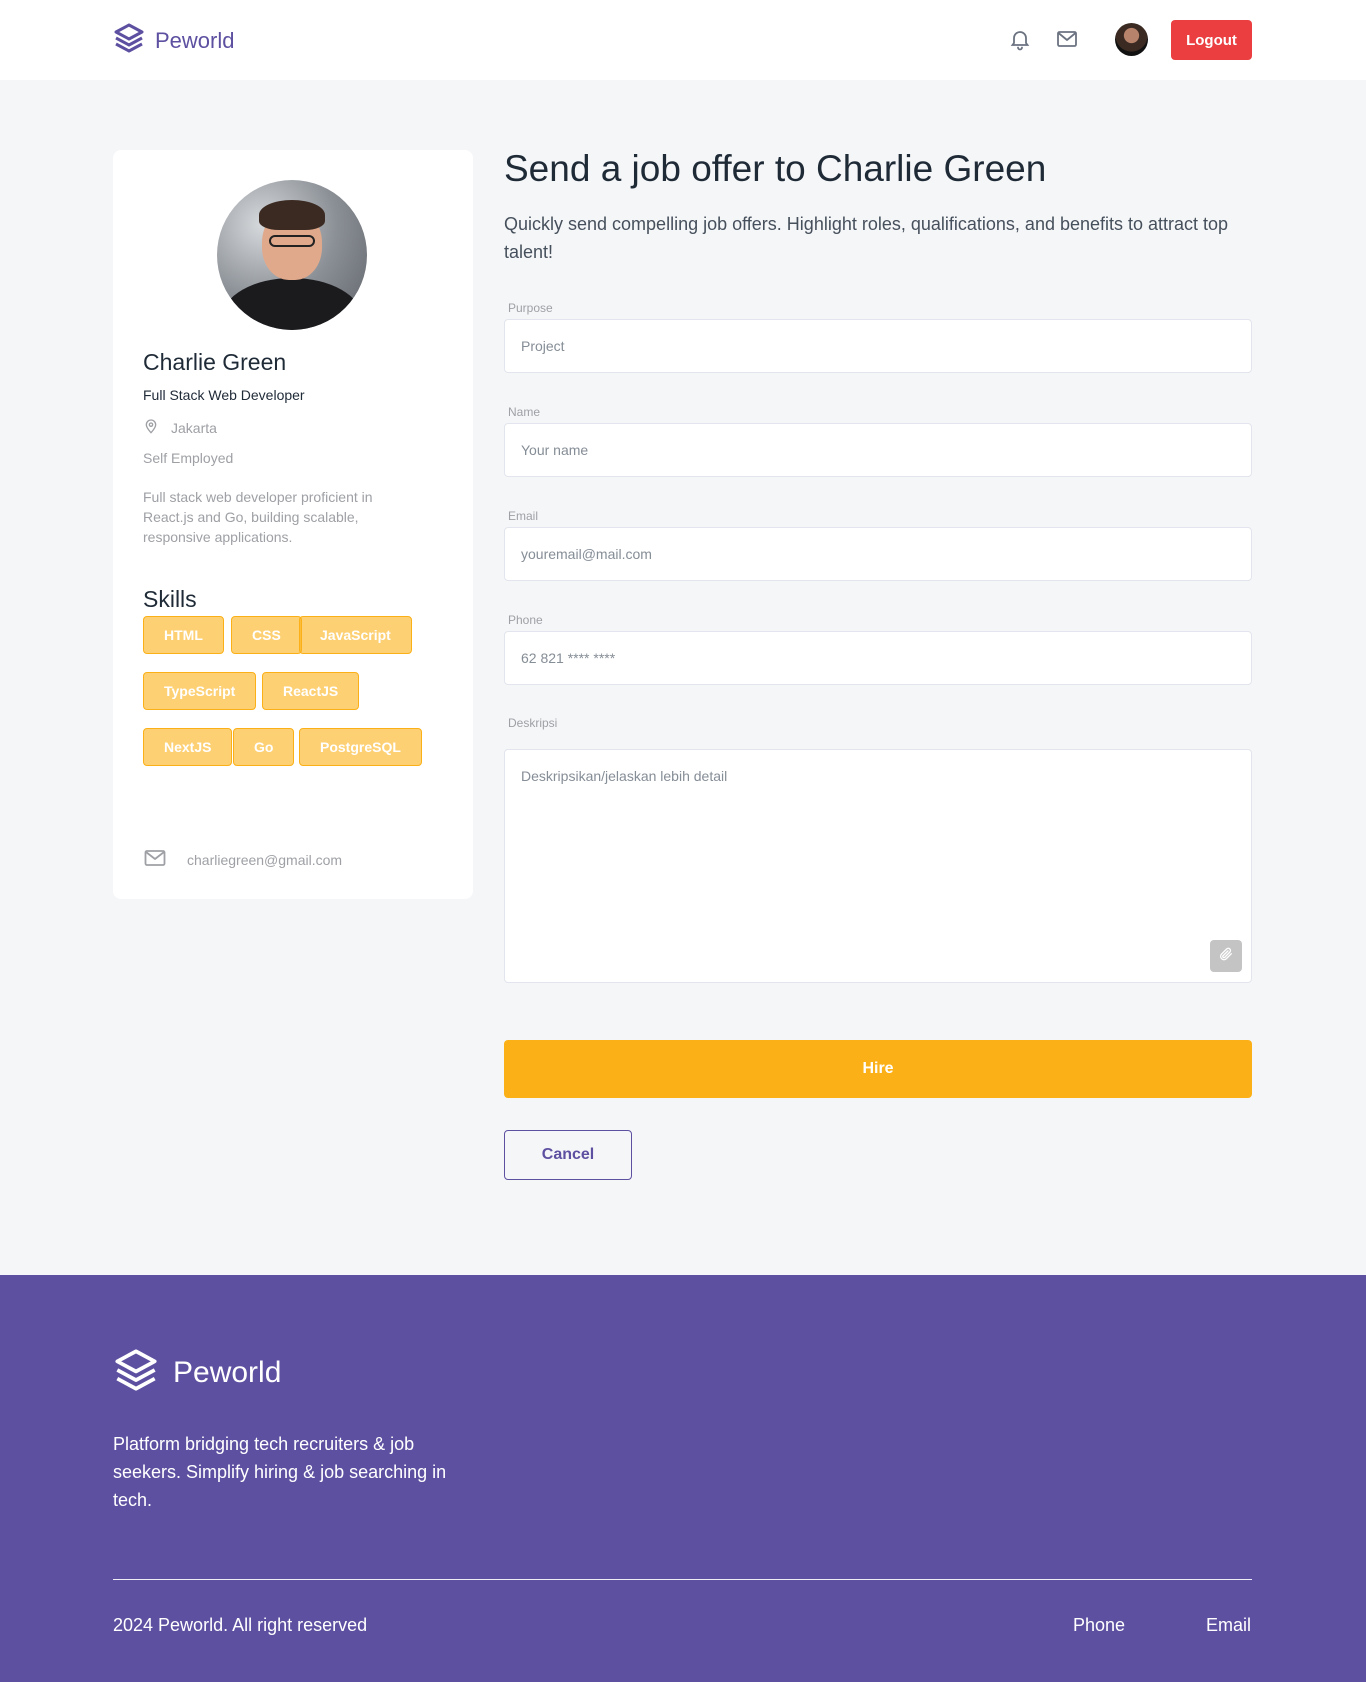 This screenshot has height=1682, width=1366. I want to click on profile-employment: Self Employed, so click(188, 458).